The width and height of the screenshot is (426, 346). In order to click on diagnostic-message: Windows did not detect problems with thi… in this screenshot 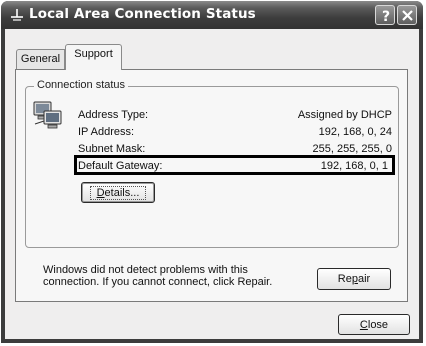, I will do `click(158, 276)`.